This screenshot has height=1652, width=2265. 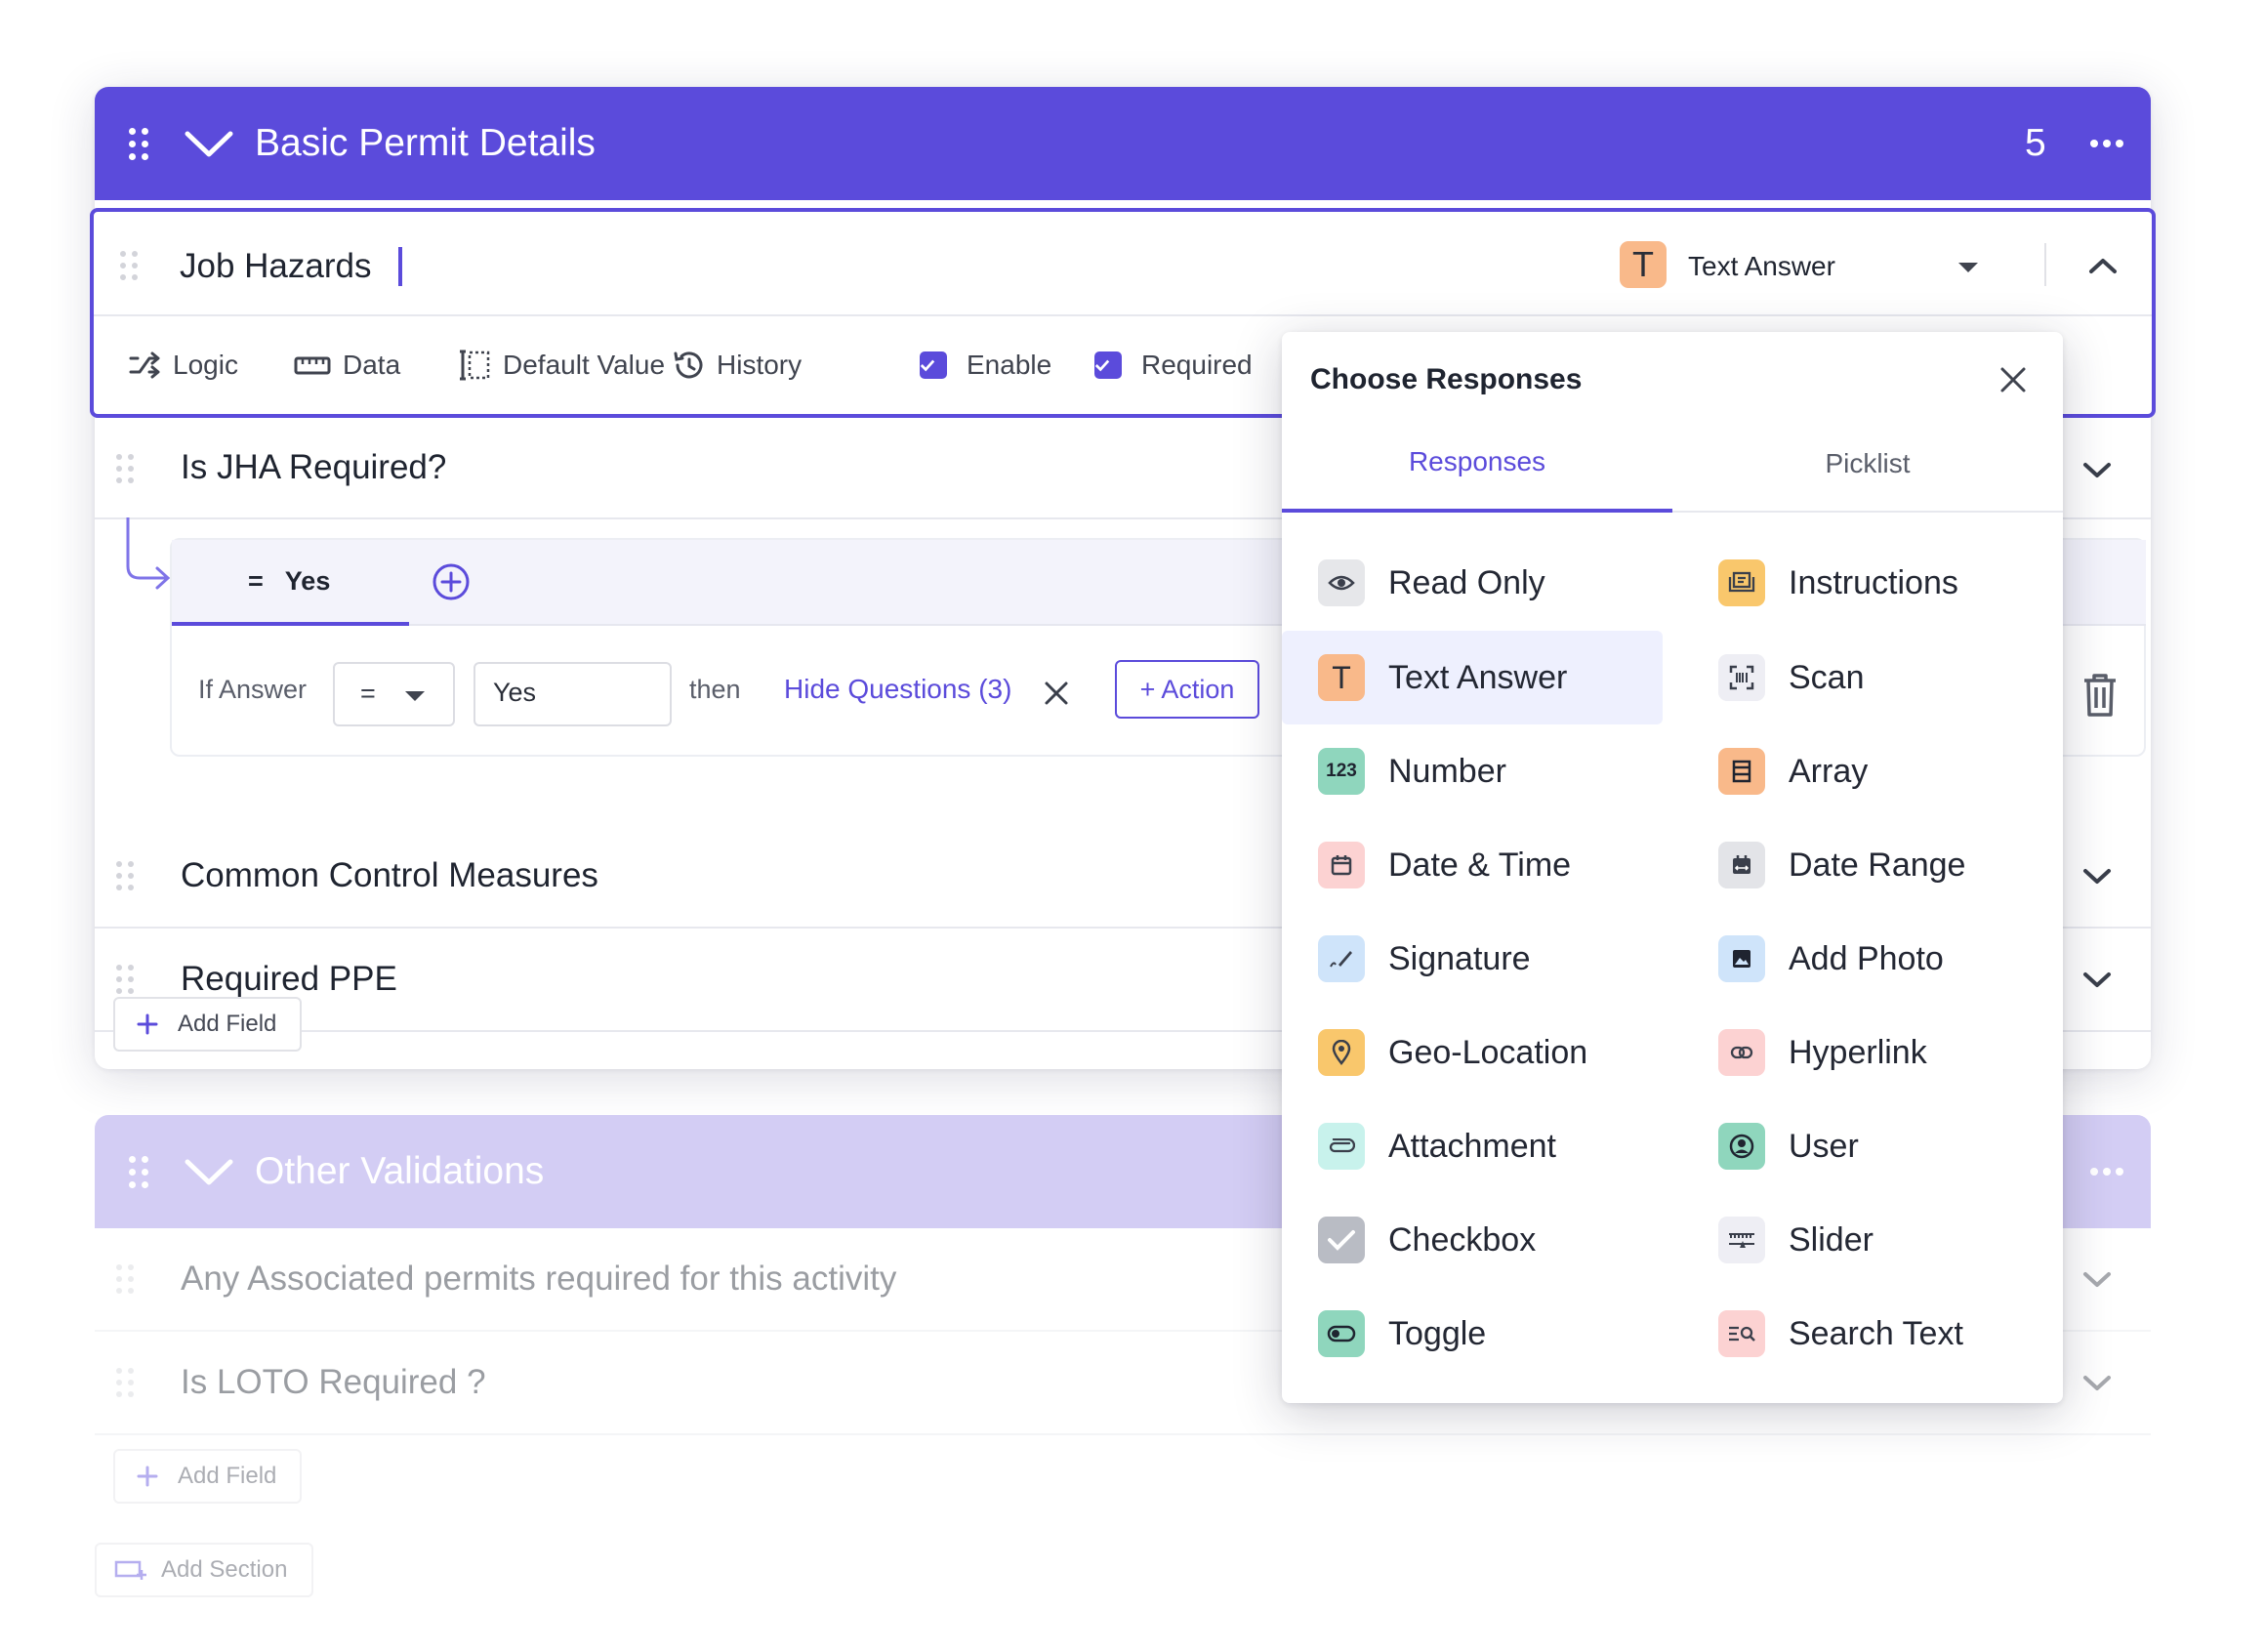 What do you see at coordinates (897, 689) in the screenshot?
I see `action-link: Hide Questions (3)` at bounding box center [897, 689].